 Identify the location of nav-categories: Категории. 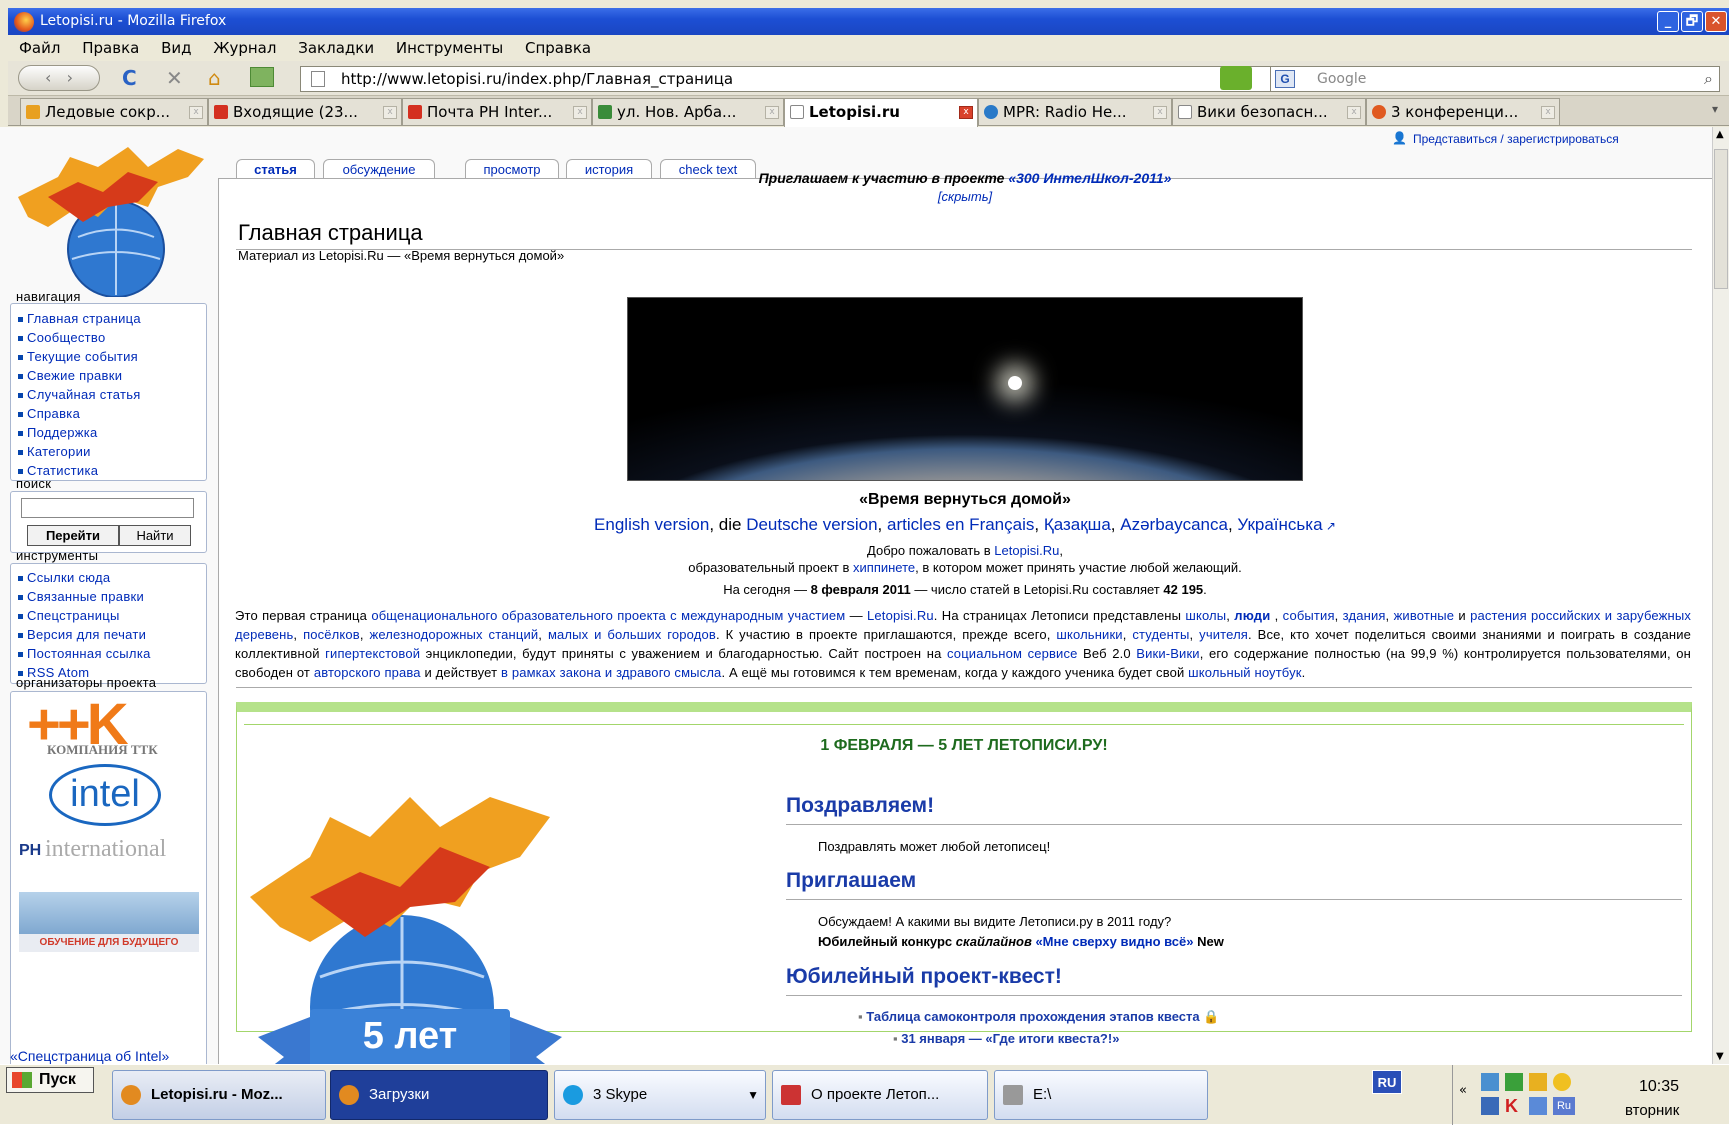
(108, 451).